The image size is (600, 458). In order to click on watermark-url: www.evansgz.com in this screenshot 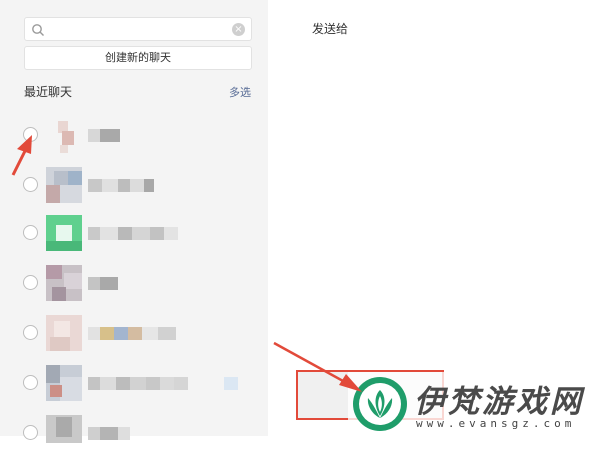, I will do `click(496, 423)`.